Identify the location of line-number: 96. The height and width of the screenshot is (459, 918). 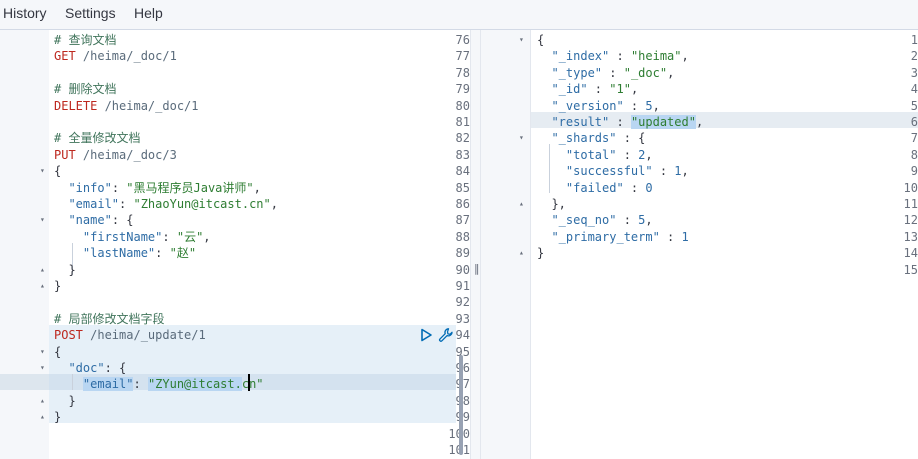
(451, 368).